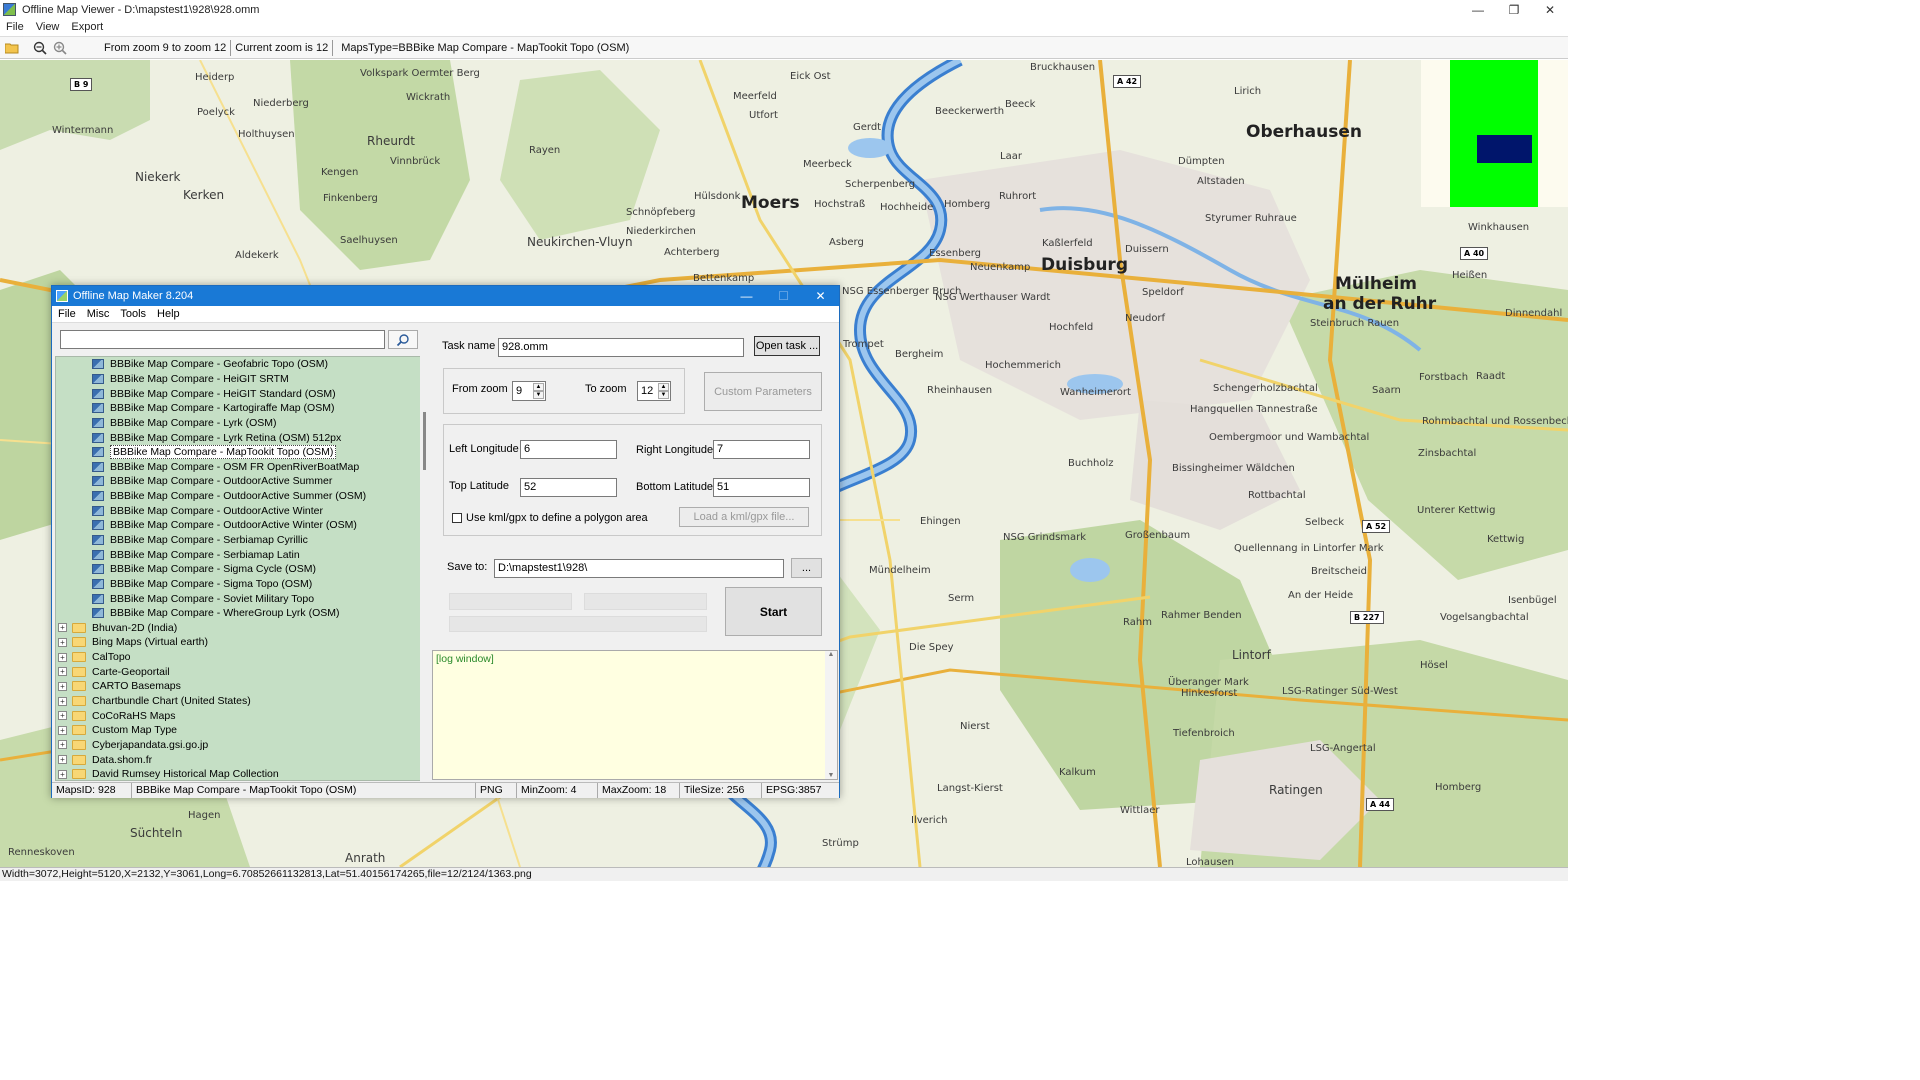 The height and width of the screenshot is (1080, 1920). I want to click on tree-item-map: BBBike Map Compare - Lyrk (OSM), so click(241, 423).